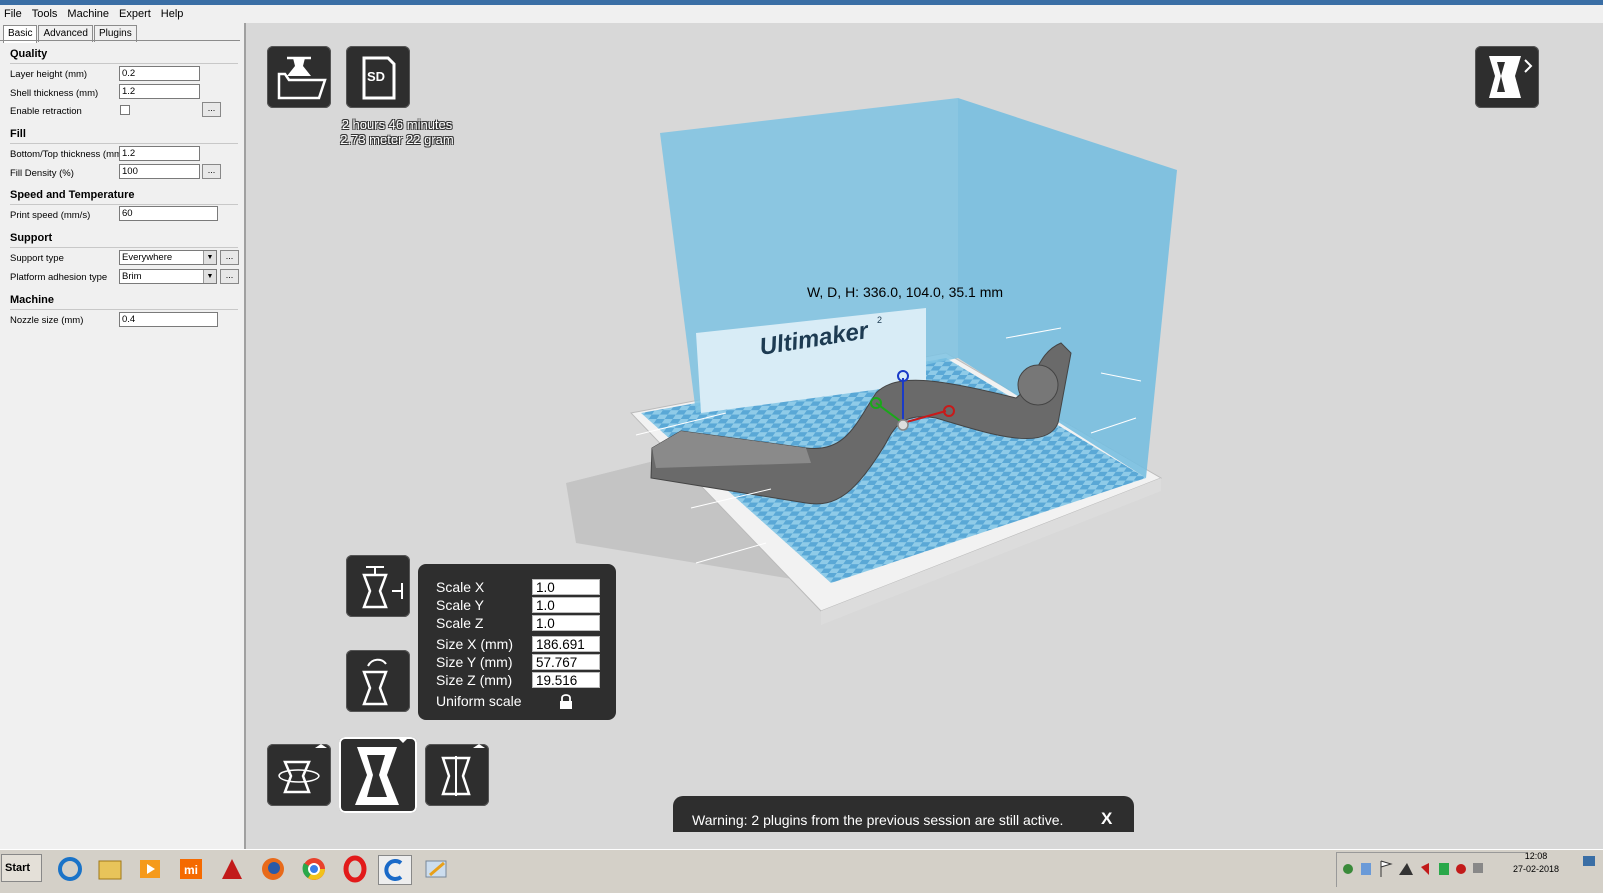 The width and height of the screenshot is (1603, 893). What do you see at coordinates (68, 154) in the screenshot?
I see `bottom-top-thickness-label: Bottom/Top thickness (mm)` at bounding box center [68, 154].